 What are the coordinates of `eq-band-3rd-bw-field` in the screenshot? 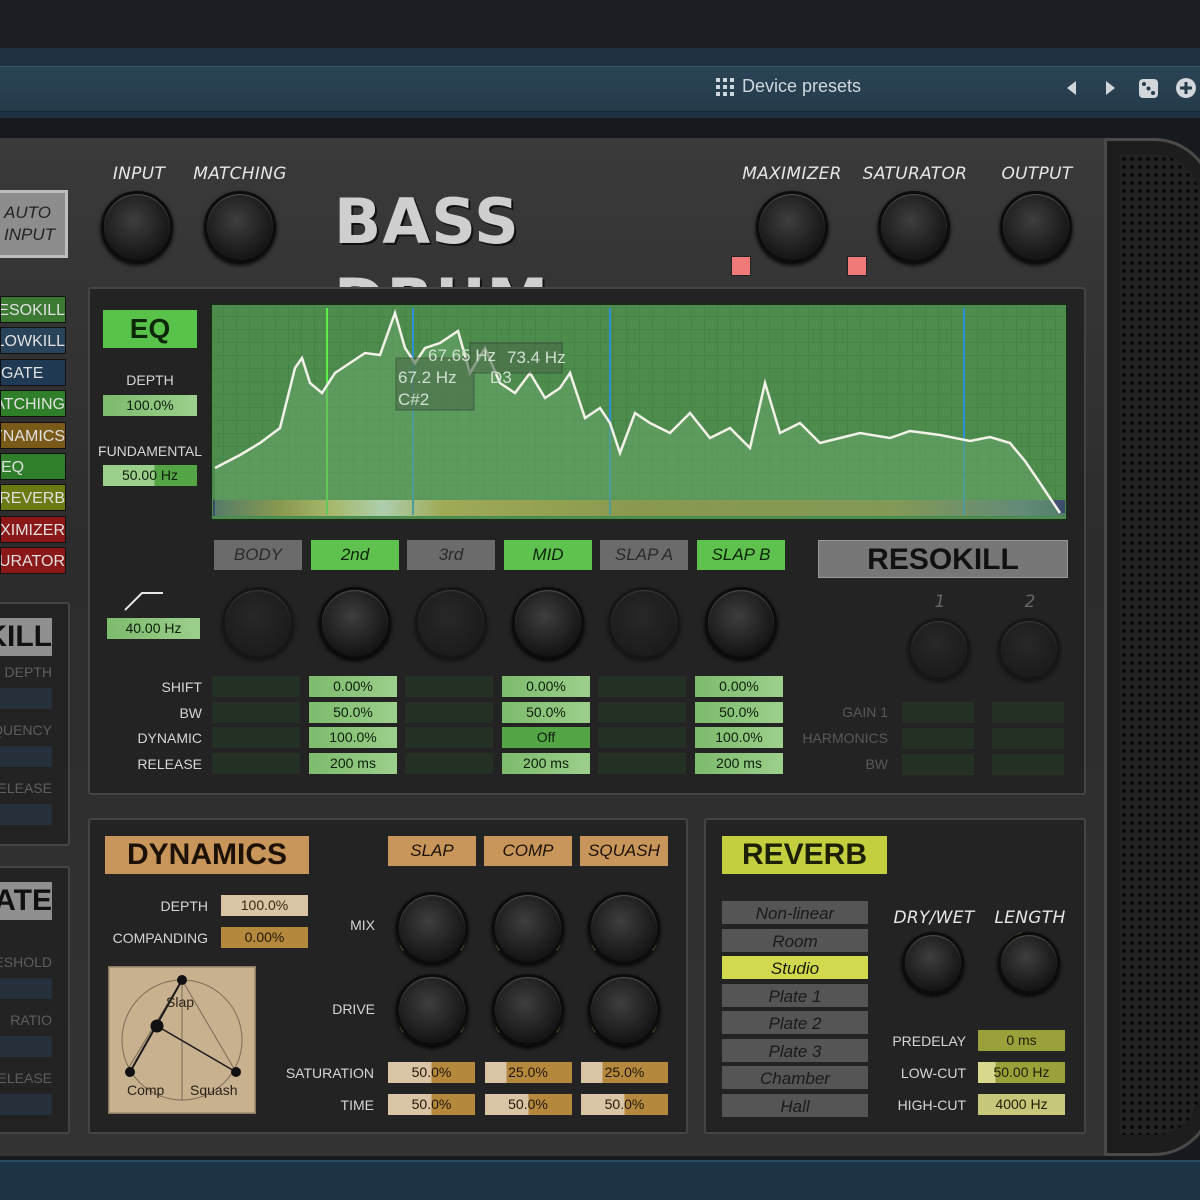 It's located at (449, 712).